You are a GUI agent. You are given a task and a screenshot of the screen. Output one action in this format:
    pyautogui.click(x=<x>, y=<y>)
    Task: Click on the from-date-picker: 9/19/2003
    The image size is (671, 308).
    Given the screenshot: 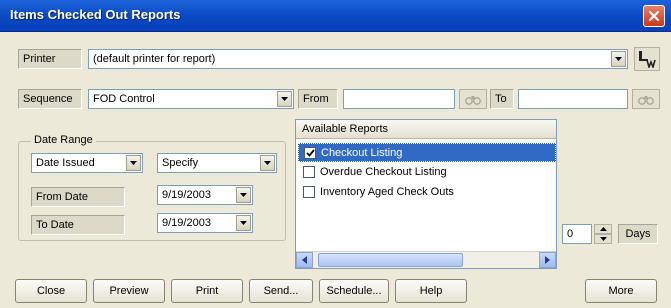 What is the action you would take?
    pyautogui.click(x=205, y=195)
    